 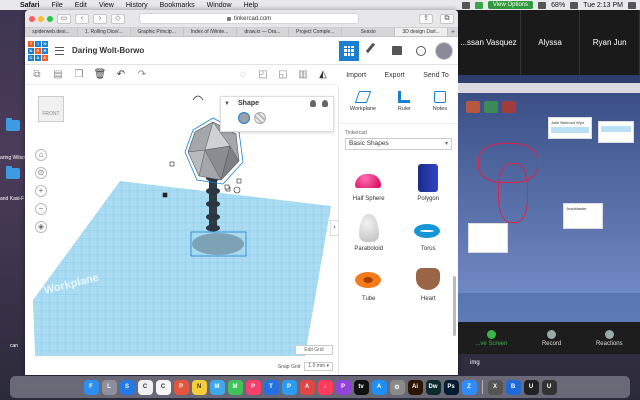 What do you see at coordinates (59, 50) in the screenshot?
I see `design-list-icon` at bounding box center [59, 50].